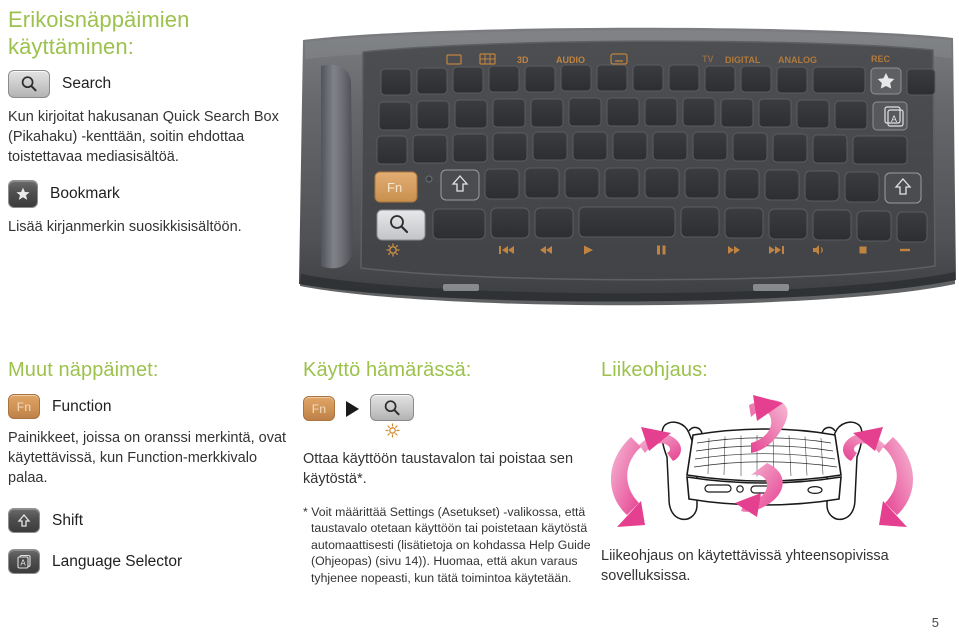  I want to click on dark-fn-key-text: Fn, so click(319, 408).